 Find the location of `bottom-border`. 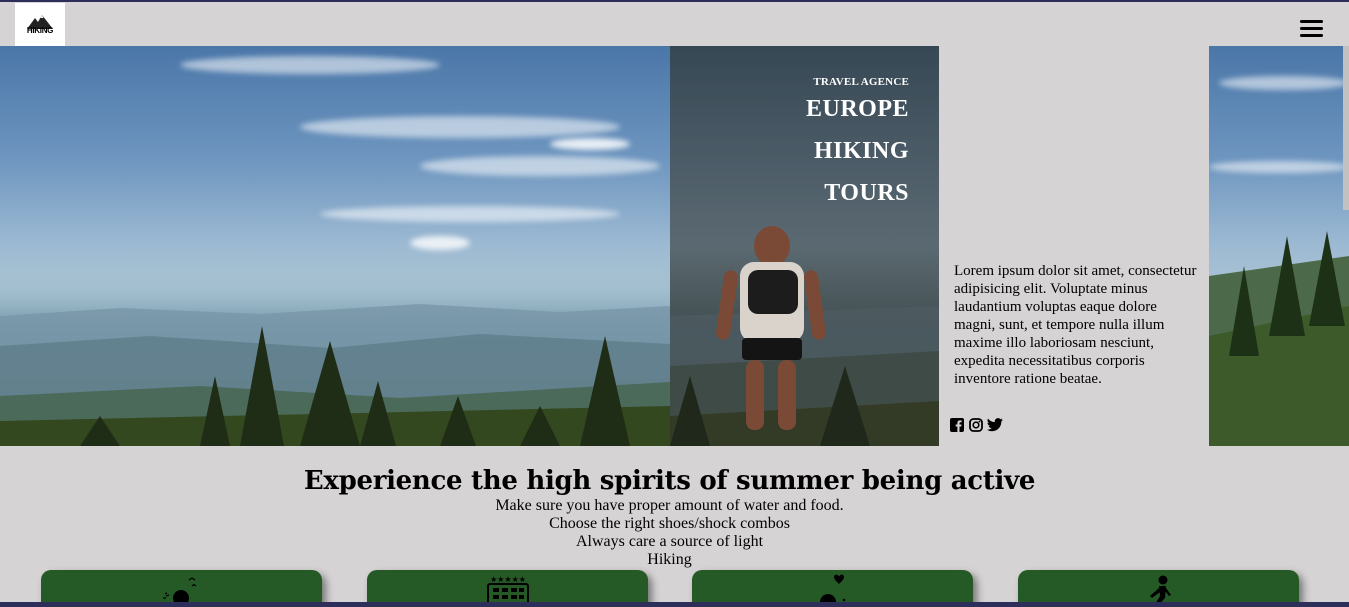

bottom-border is located at coordinates (674, 604).